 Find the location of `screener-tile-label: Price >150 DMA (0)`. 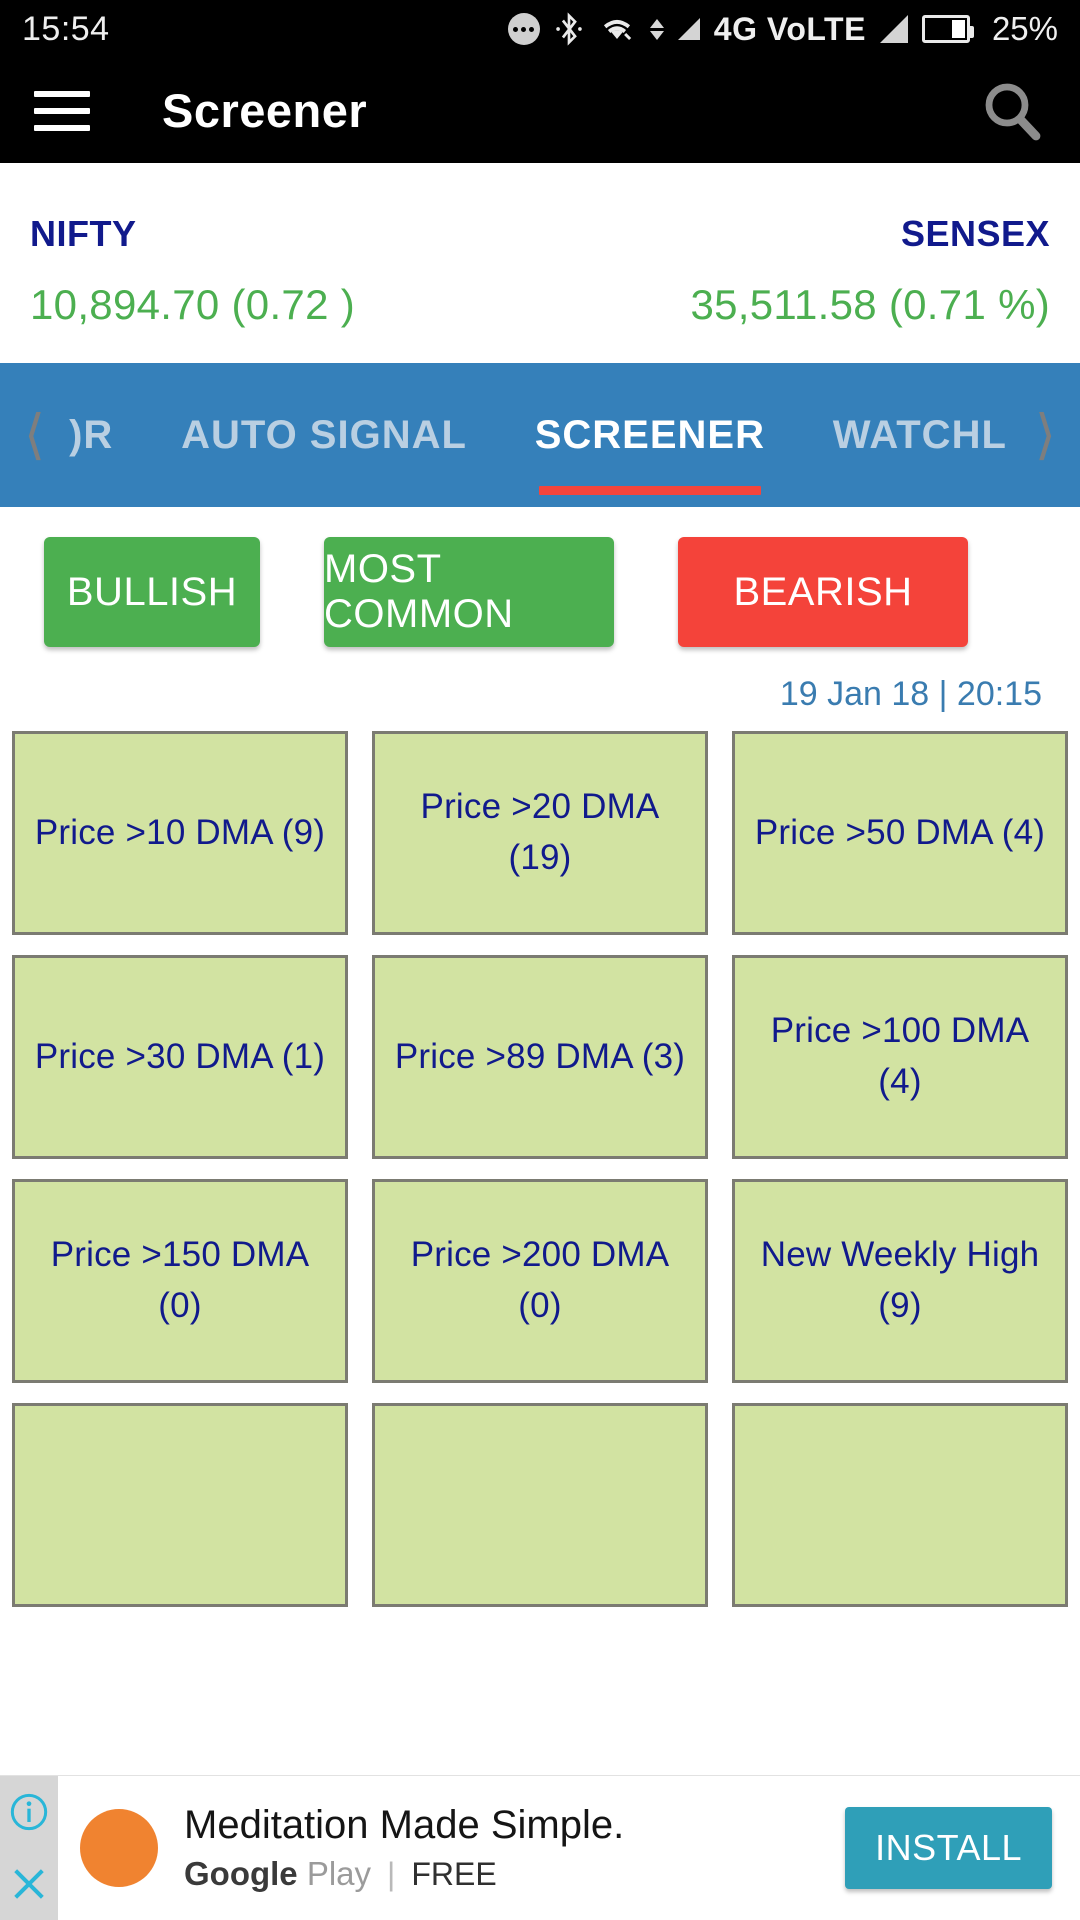

screener-tile-label: Price >150 DMA (0) is located at coordinates (180, 1280).